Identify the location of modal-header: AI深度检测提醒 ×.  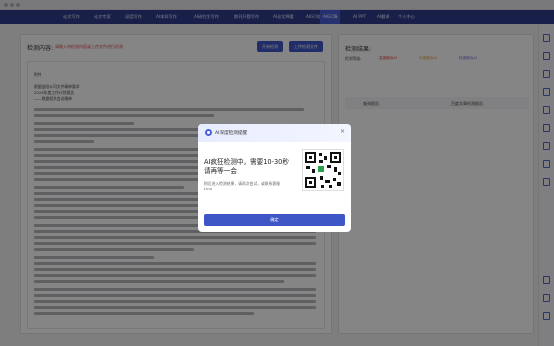
(274, 133).